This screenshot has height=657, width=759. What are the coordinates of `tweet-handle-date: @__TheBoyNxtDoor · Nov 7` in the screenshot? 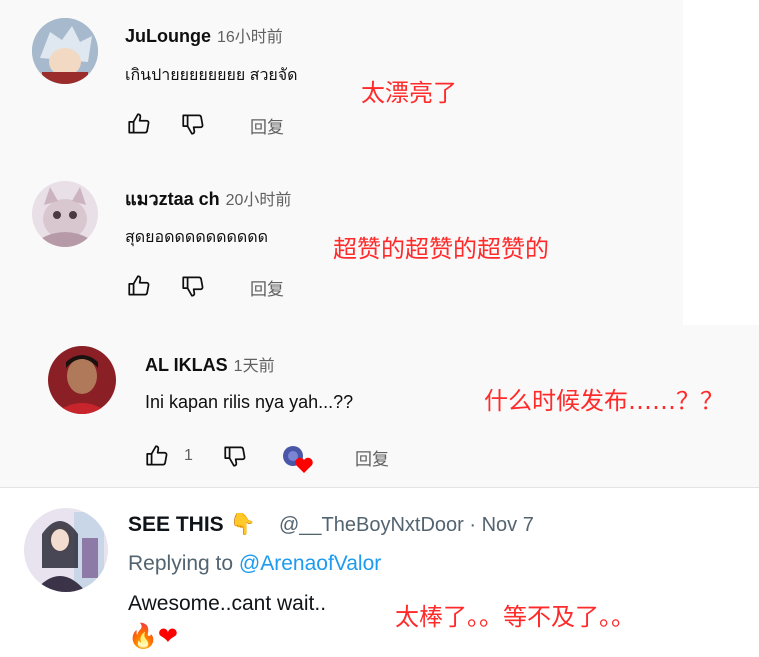 It's located at (406, 525).